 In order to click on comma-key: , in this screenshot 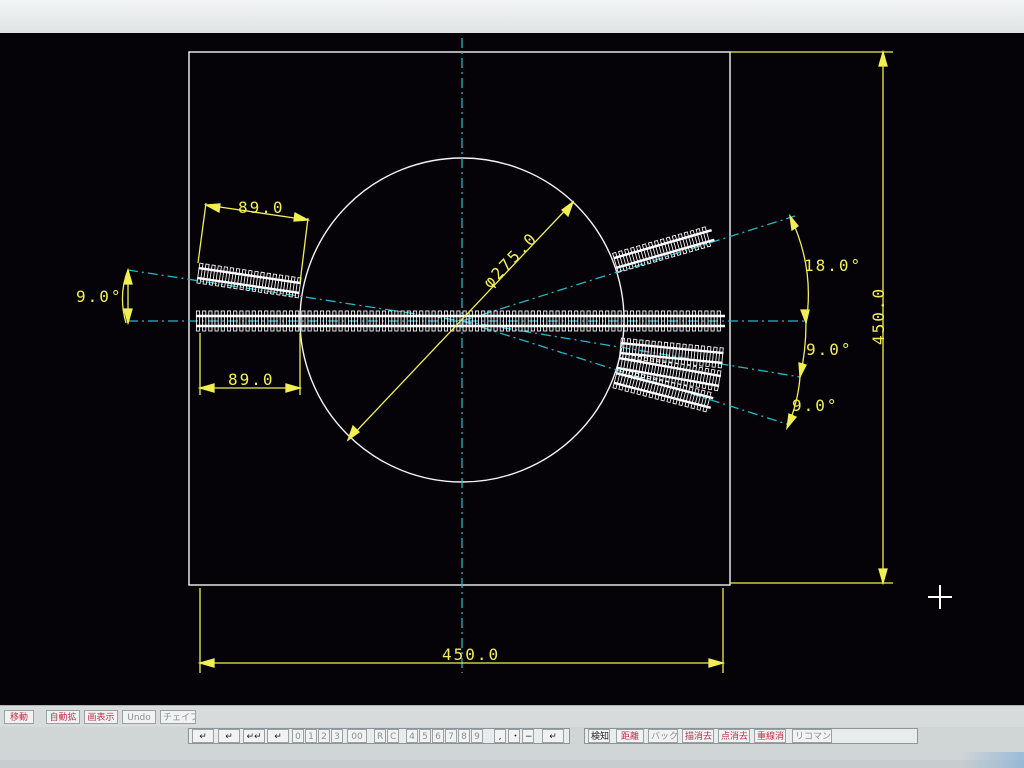, I will do `click(500, 736)`.